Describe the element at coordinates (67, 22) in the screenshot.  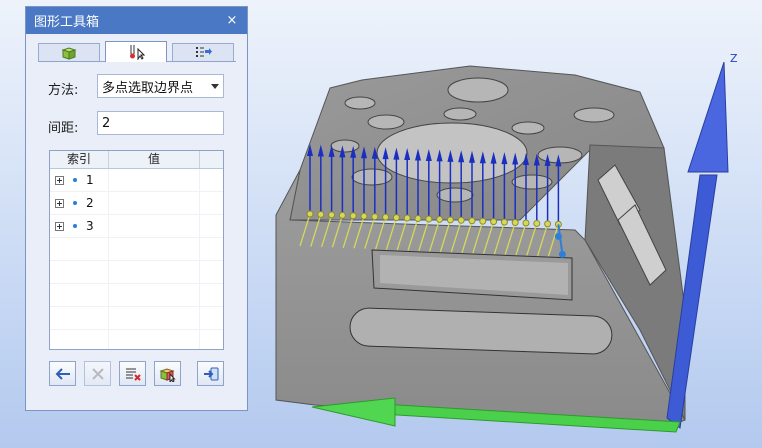
I see `panel-title: 图形工具箱` at that location.